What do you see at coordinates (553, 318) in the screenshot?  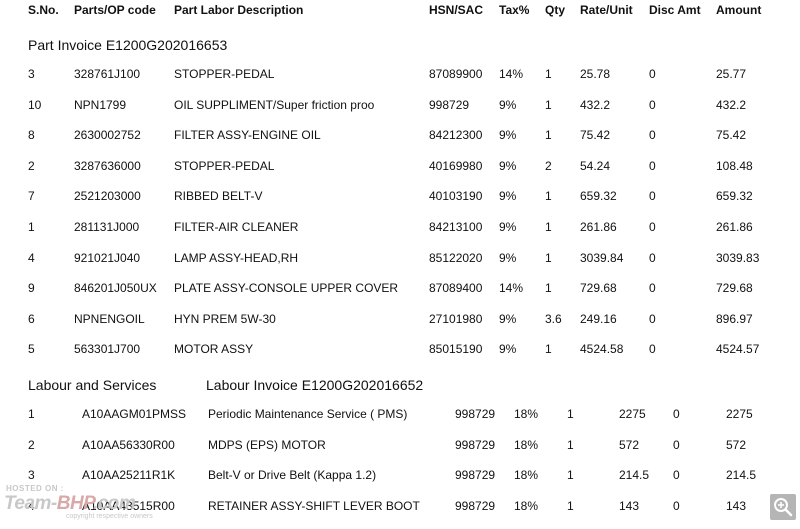 I see `cell-qty: 3.6` at bounding box center [553, 318].